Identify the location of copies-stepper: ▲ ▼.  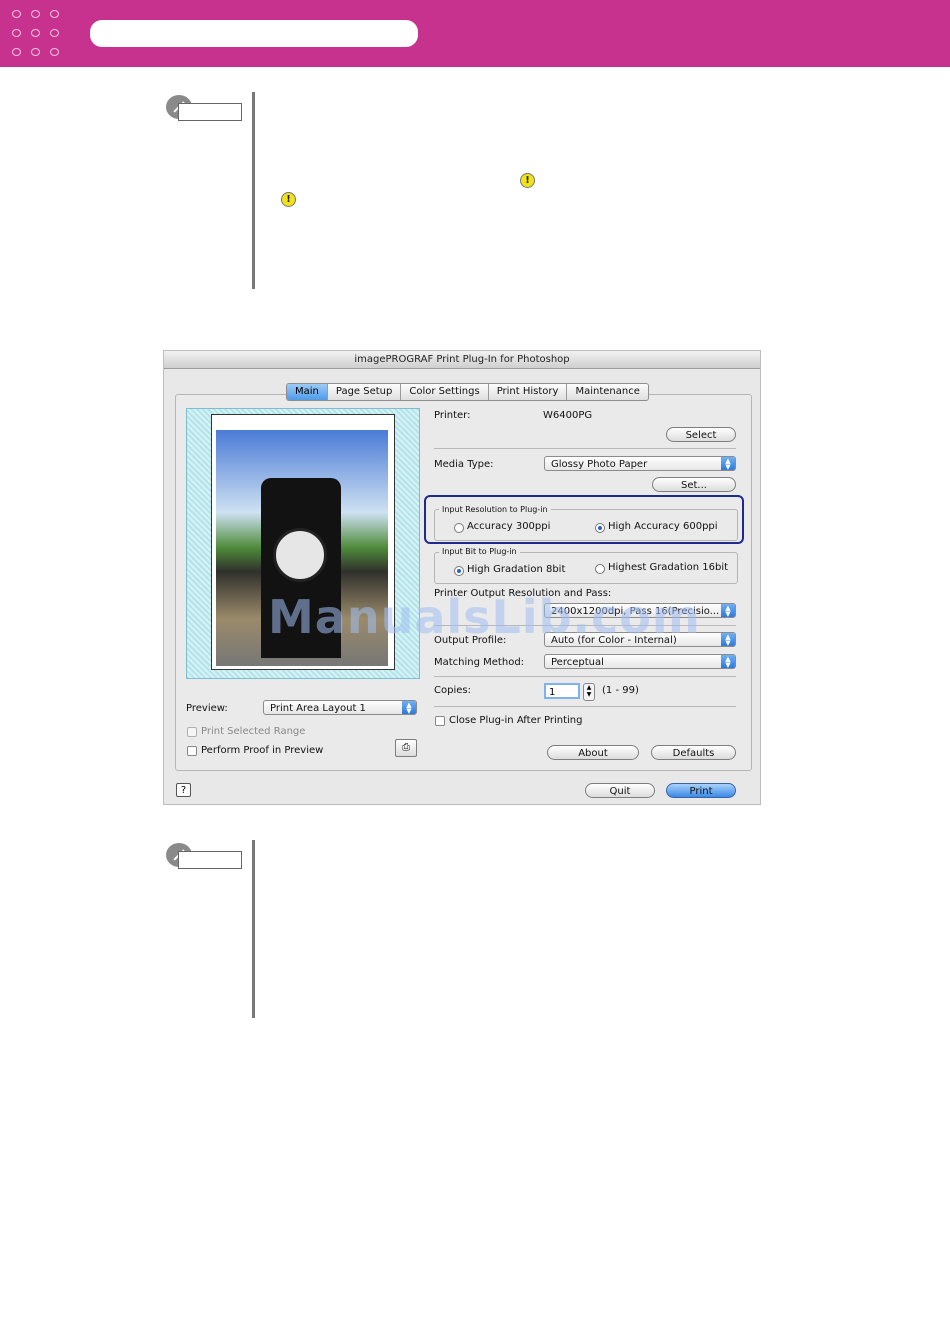
(589, 692).